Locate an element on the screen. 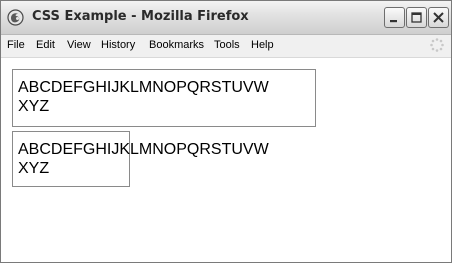 The height and width of the screenshot is (263, 452). overflowing-box-text: ABCDEFGHIJKLMNOPQRSTUVW XYZ is located at coordinates (143, 159).